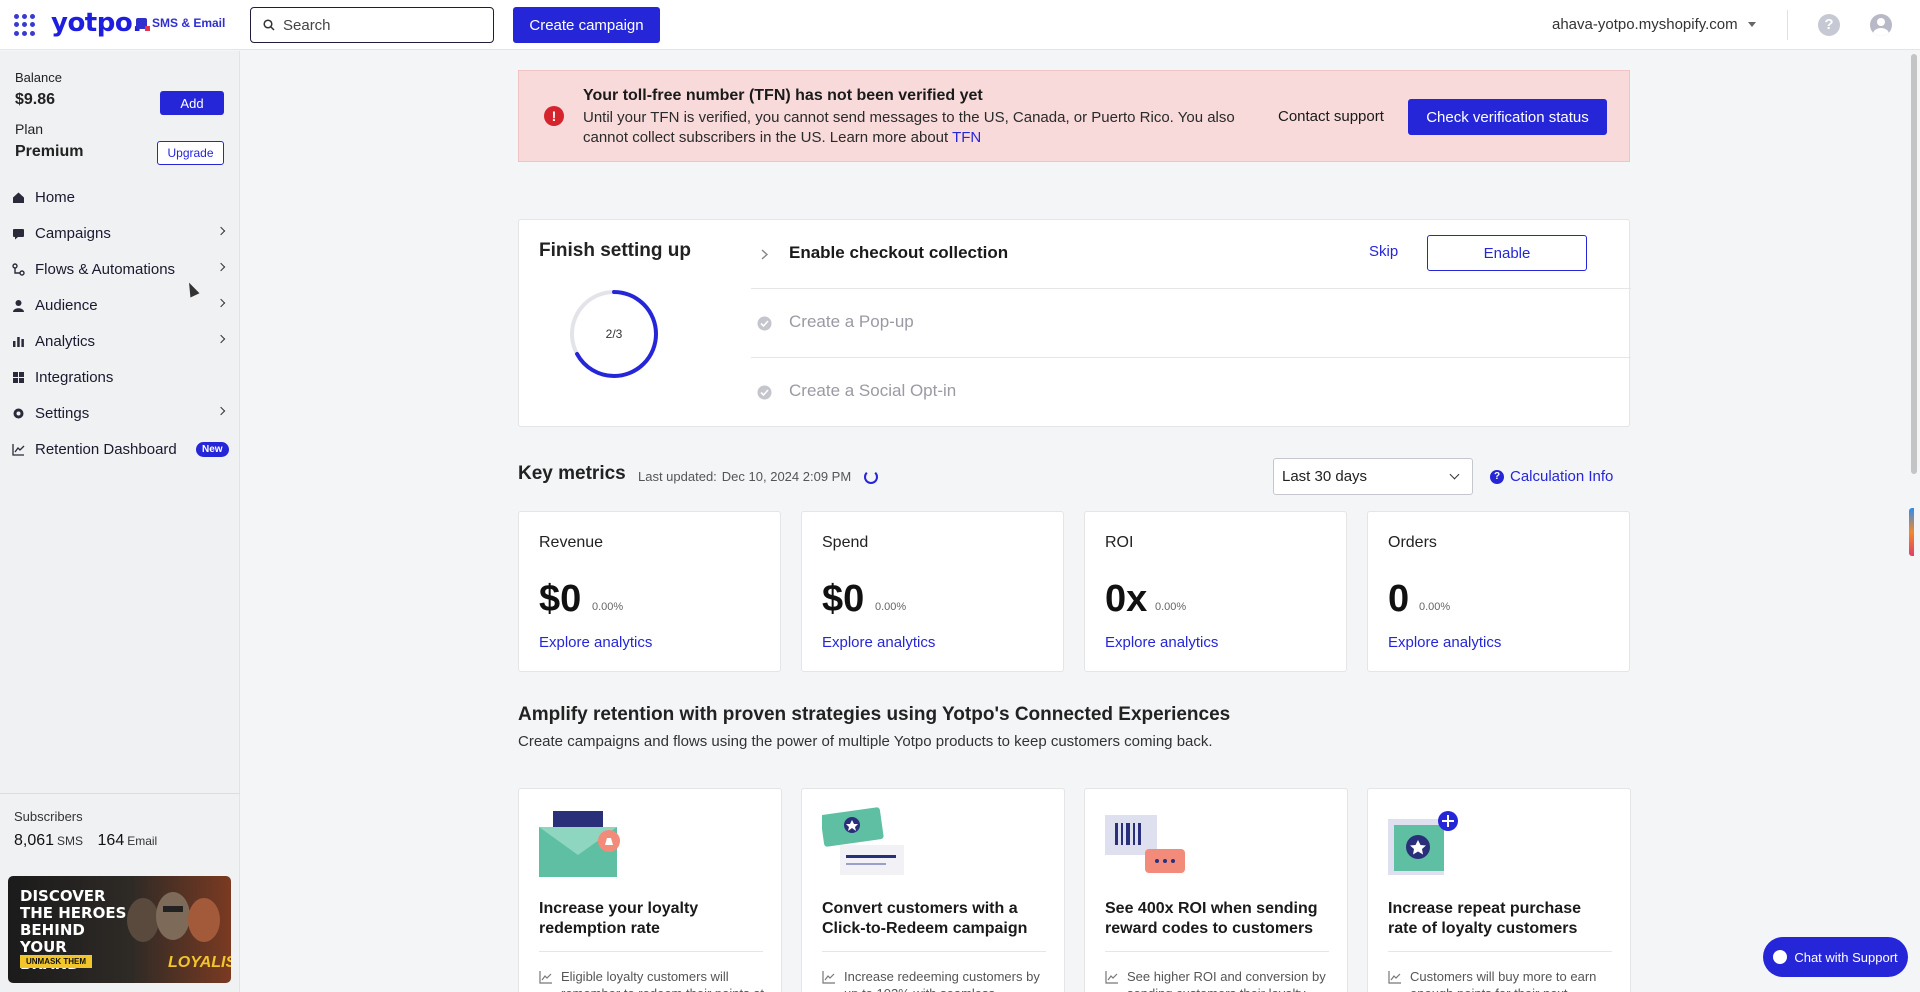 The height and width of the screenshot is (992, 1920). Describe the element at coordinates (55, 197) in the screenshot. I see `sidebar-item-label: Home` at that location.